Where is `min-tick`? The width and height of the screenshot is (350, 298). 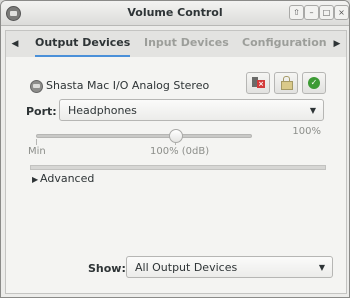
min-tick is located at coordinates (36, 142).